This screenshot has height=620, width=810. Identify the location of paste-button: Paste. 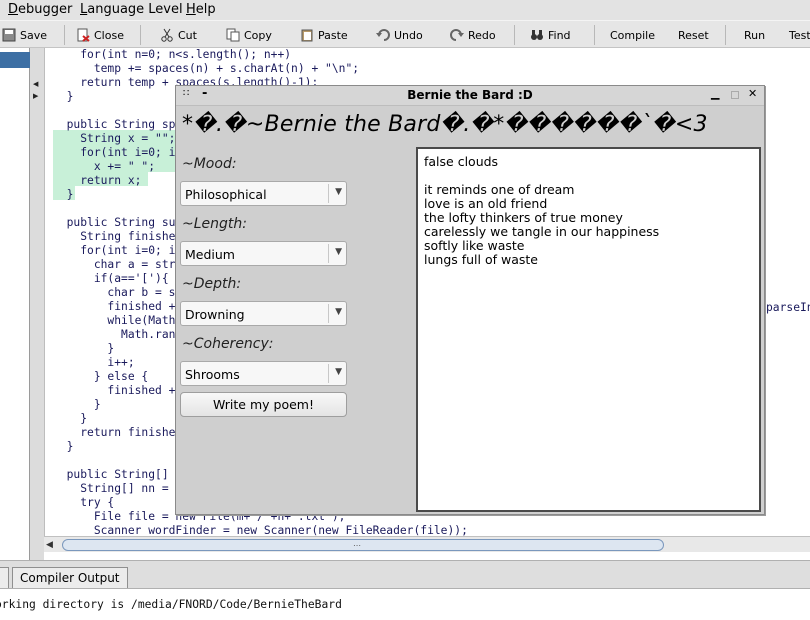
(324, 35).